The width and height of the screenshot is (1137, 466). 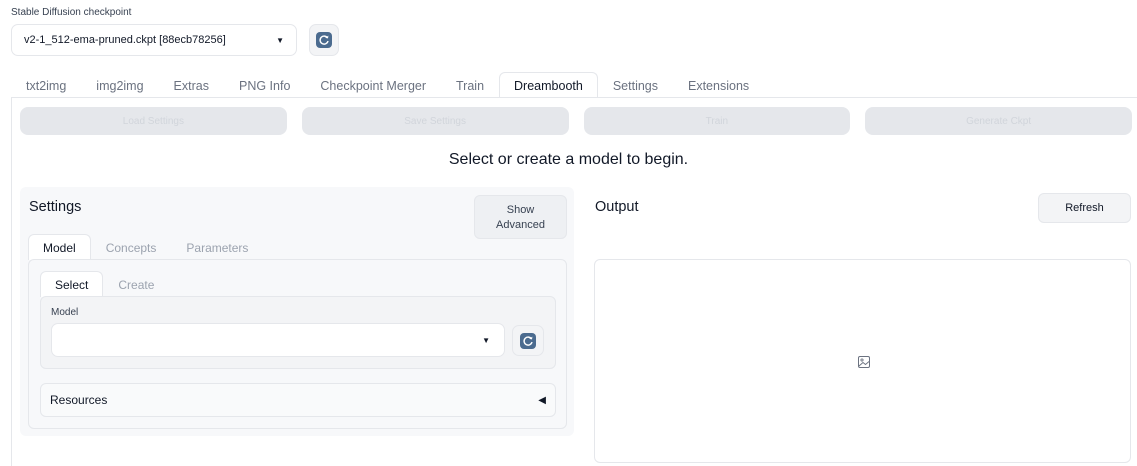 What do you see at coordinates (217, 247) in the screenshot?
I see `subtab-parameters: Parameters` at bounding box center [217, 247].